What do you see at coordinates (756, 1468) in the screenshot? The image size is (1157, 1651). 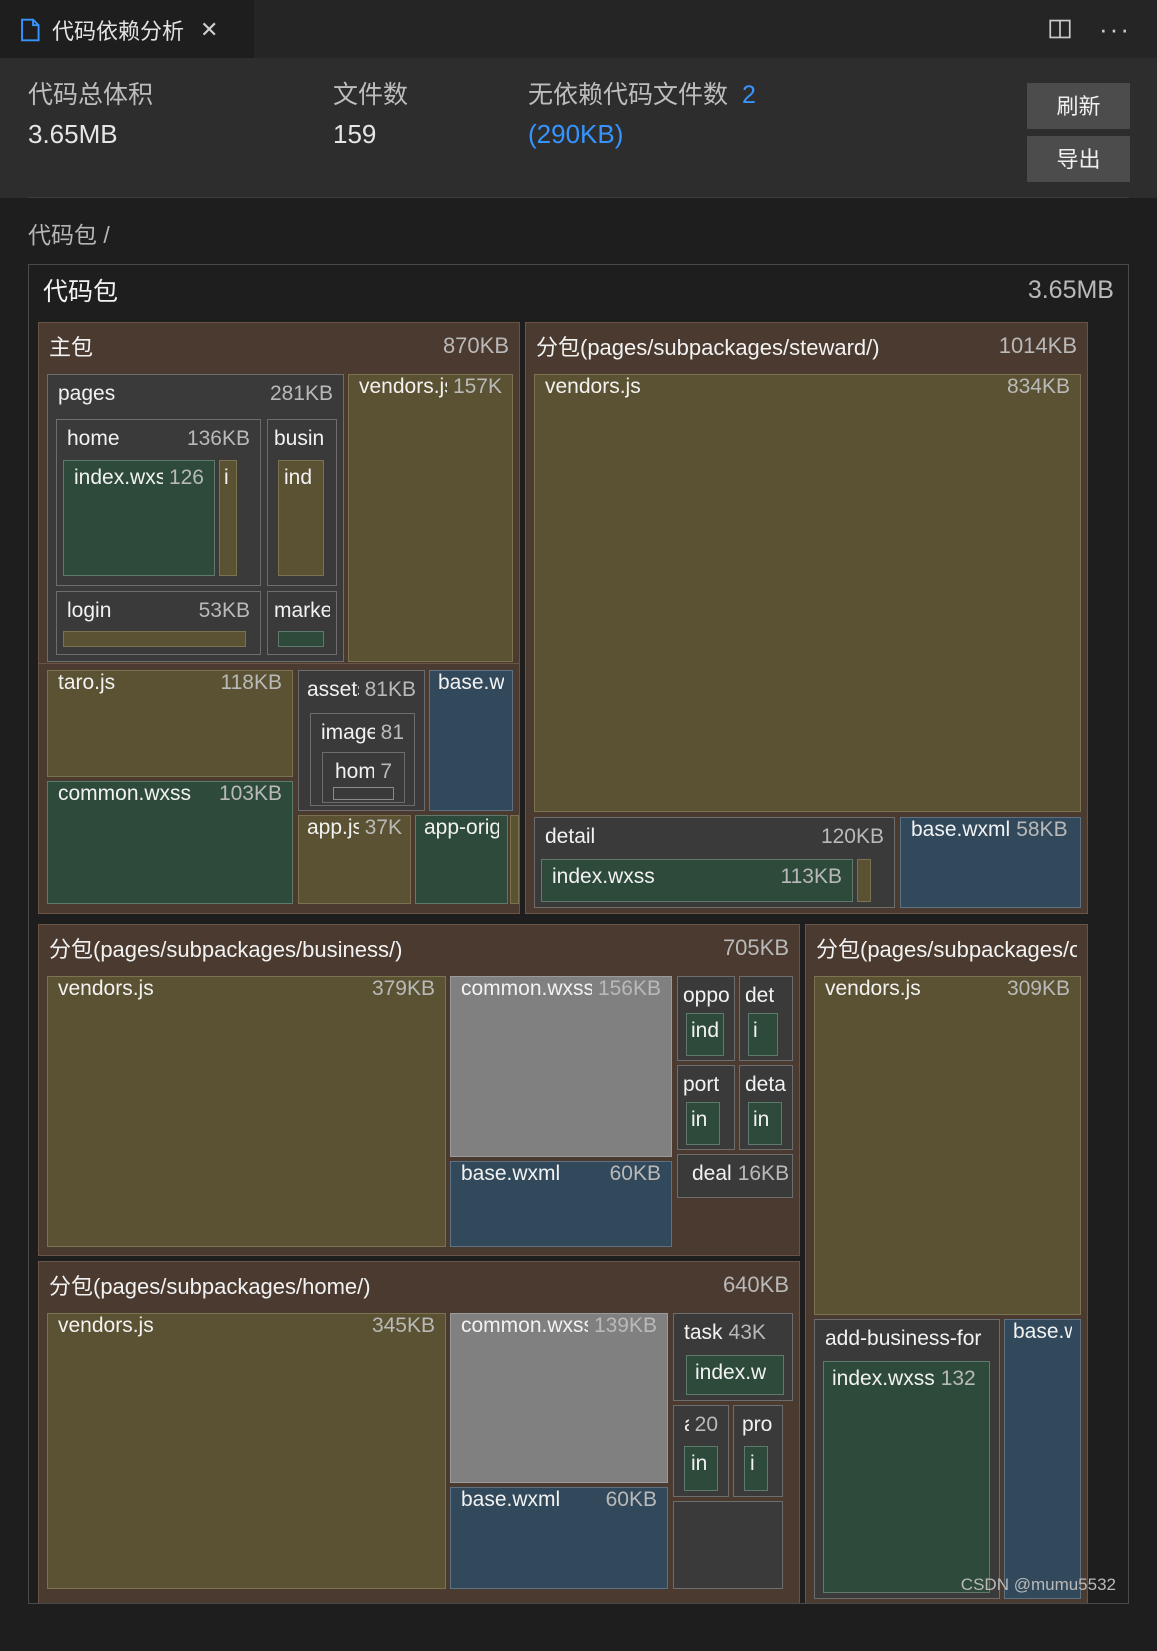 I see `leaf-home-product-index: i` at bounding box center [756, 1468].